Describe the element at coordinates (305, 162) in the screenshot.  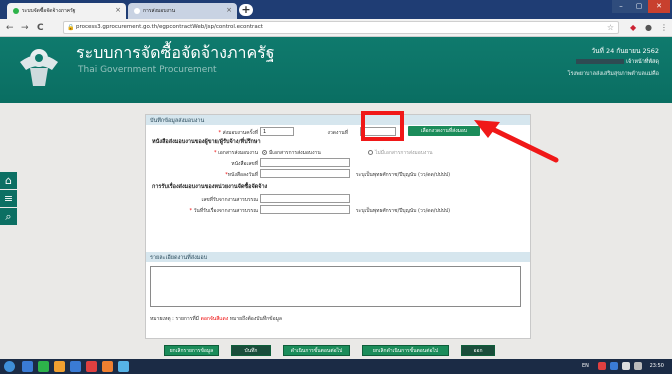
I see `letter-no-field` at that location.